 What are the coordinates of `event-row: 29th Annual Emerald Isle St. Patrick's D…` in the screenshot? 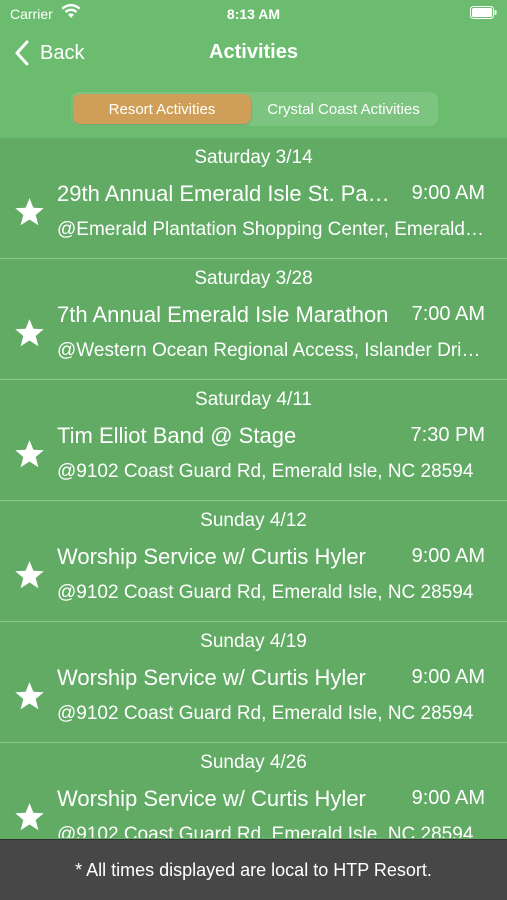 It's located at (253, 216).